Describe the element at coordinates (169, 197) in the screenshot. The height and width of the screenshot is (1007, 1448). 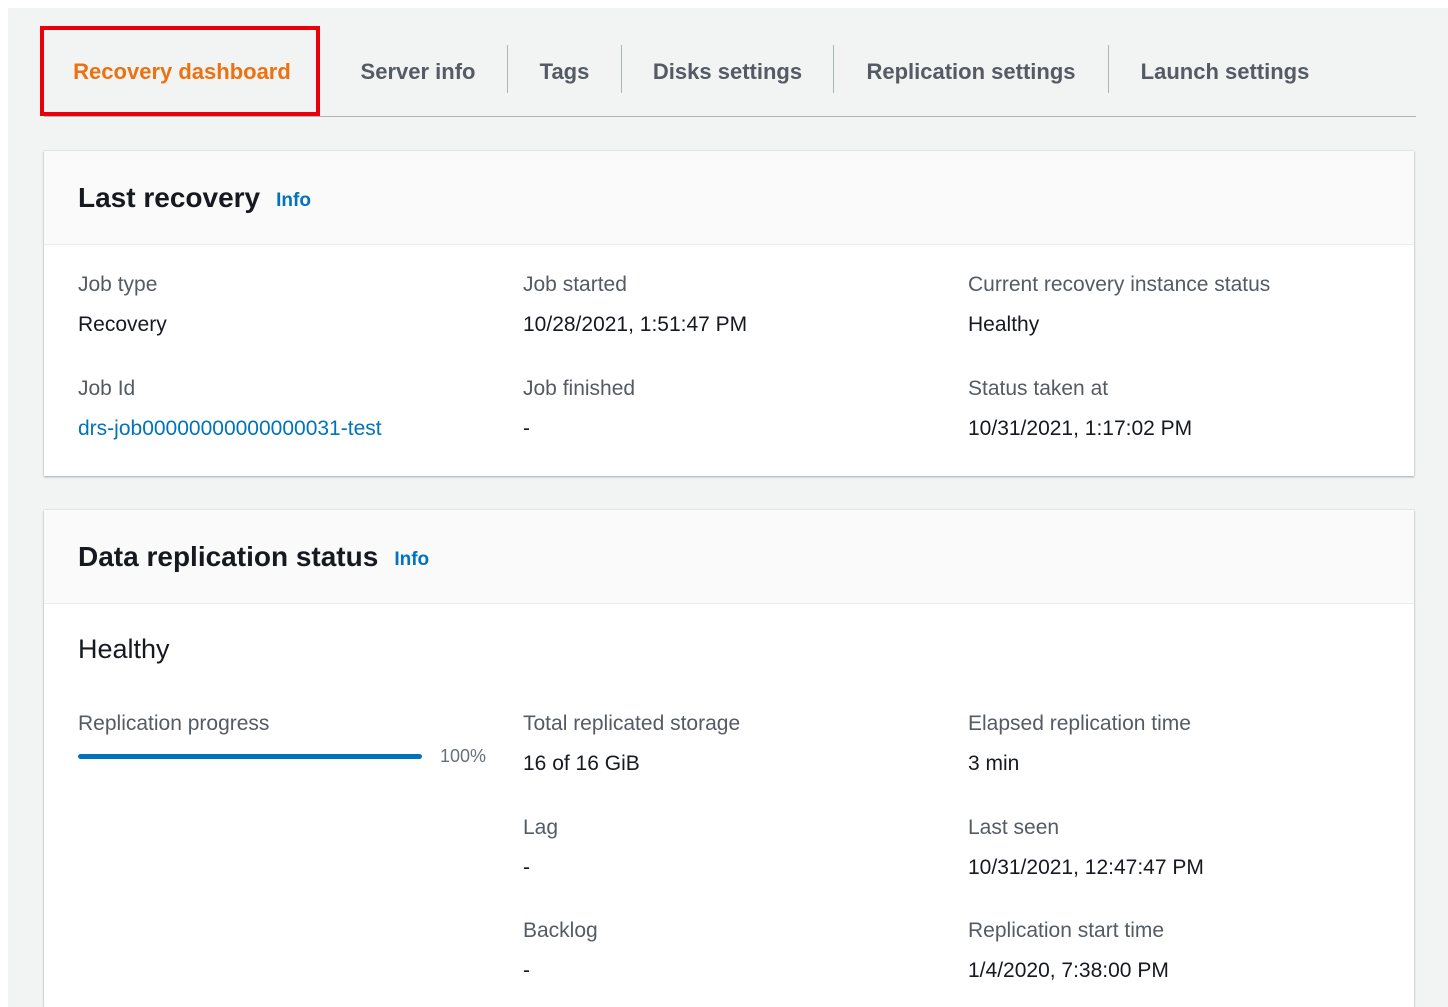
I see `last-recovery-title: Last recovery` at that location.